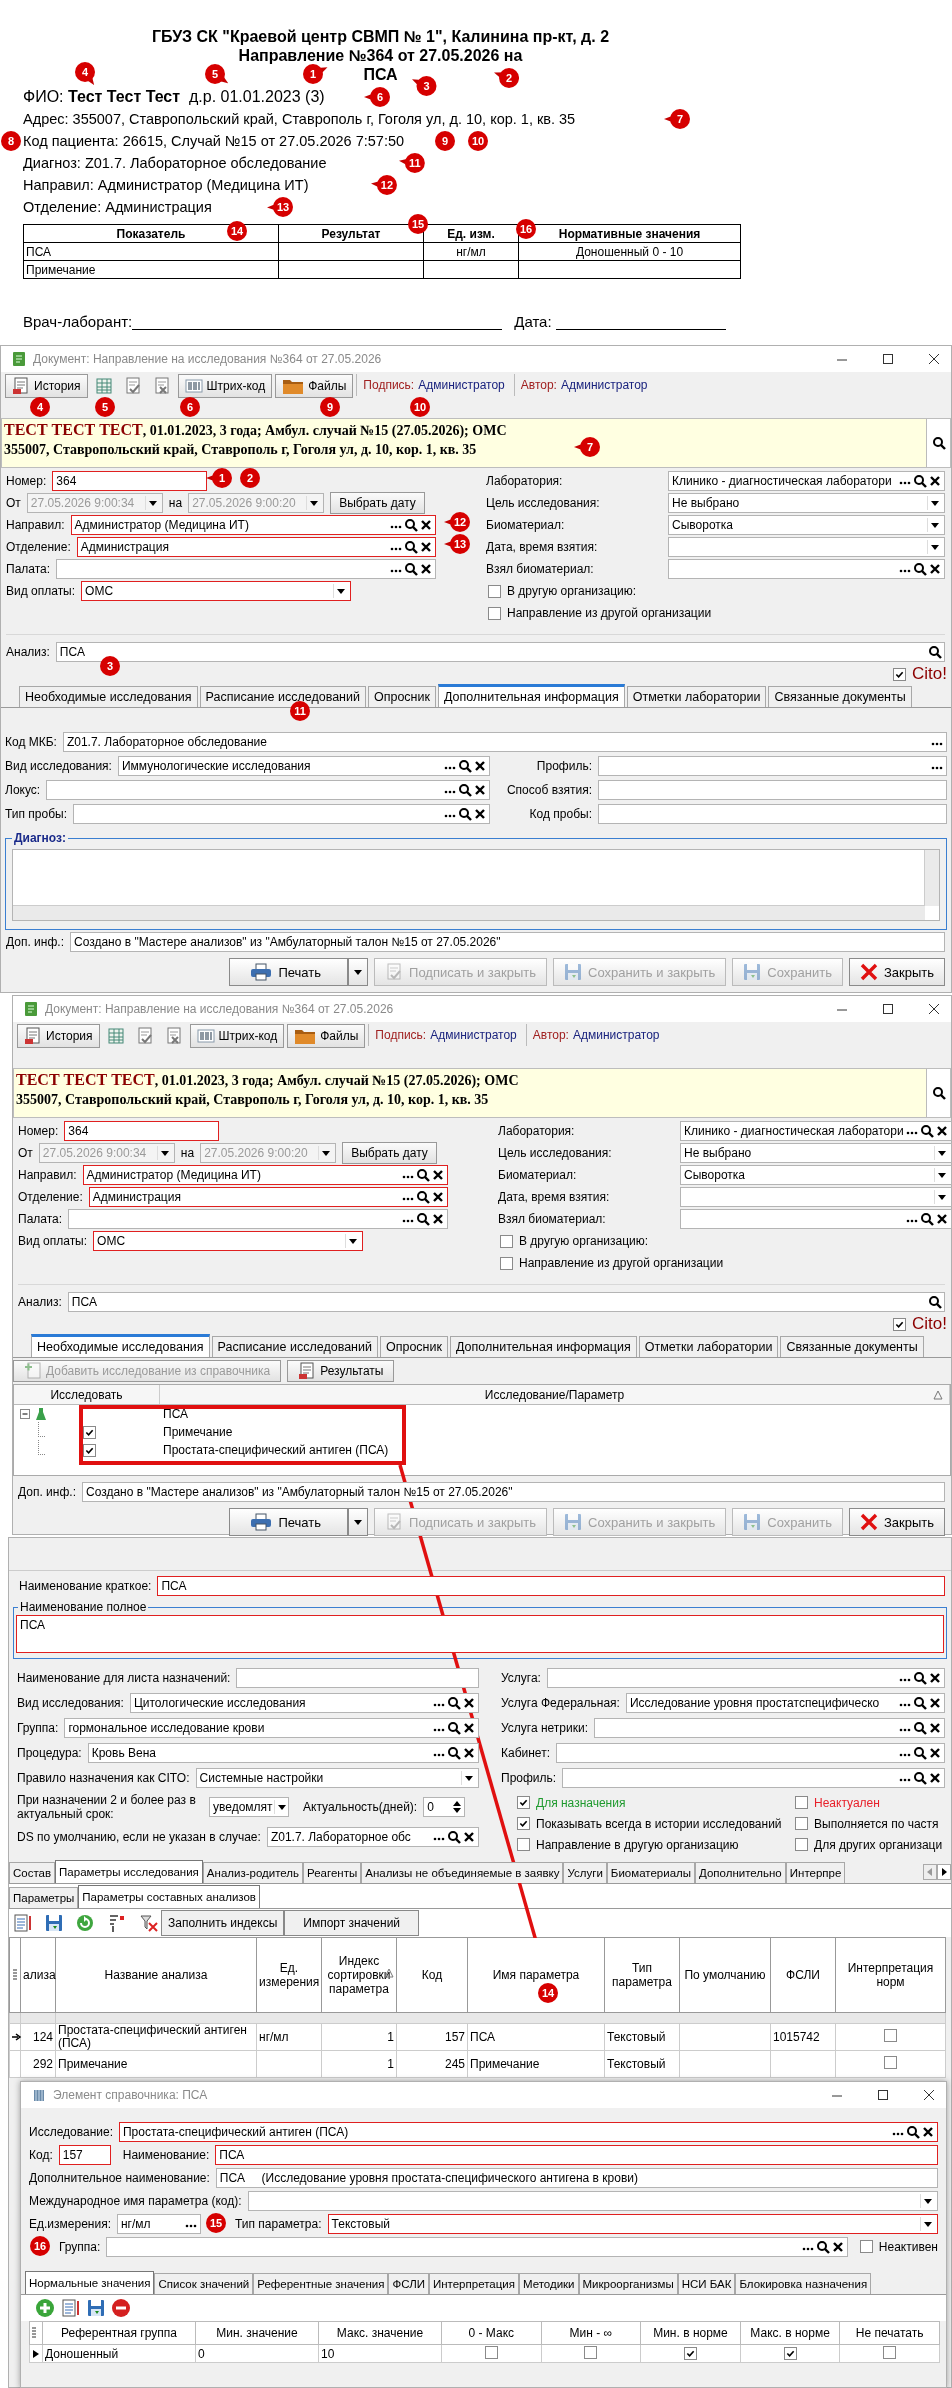 The height and width of the screenshot is (2388, 952). What do you see at coordinates (45, 2308) in the screenshot?
I see `add-icon` at bounding box center [45, 2308].